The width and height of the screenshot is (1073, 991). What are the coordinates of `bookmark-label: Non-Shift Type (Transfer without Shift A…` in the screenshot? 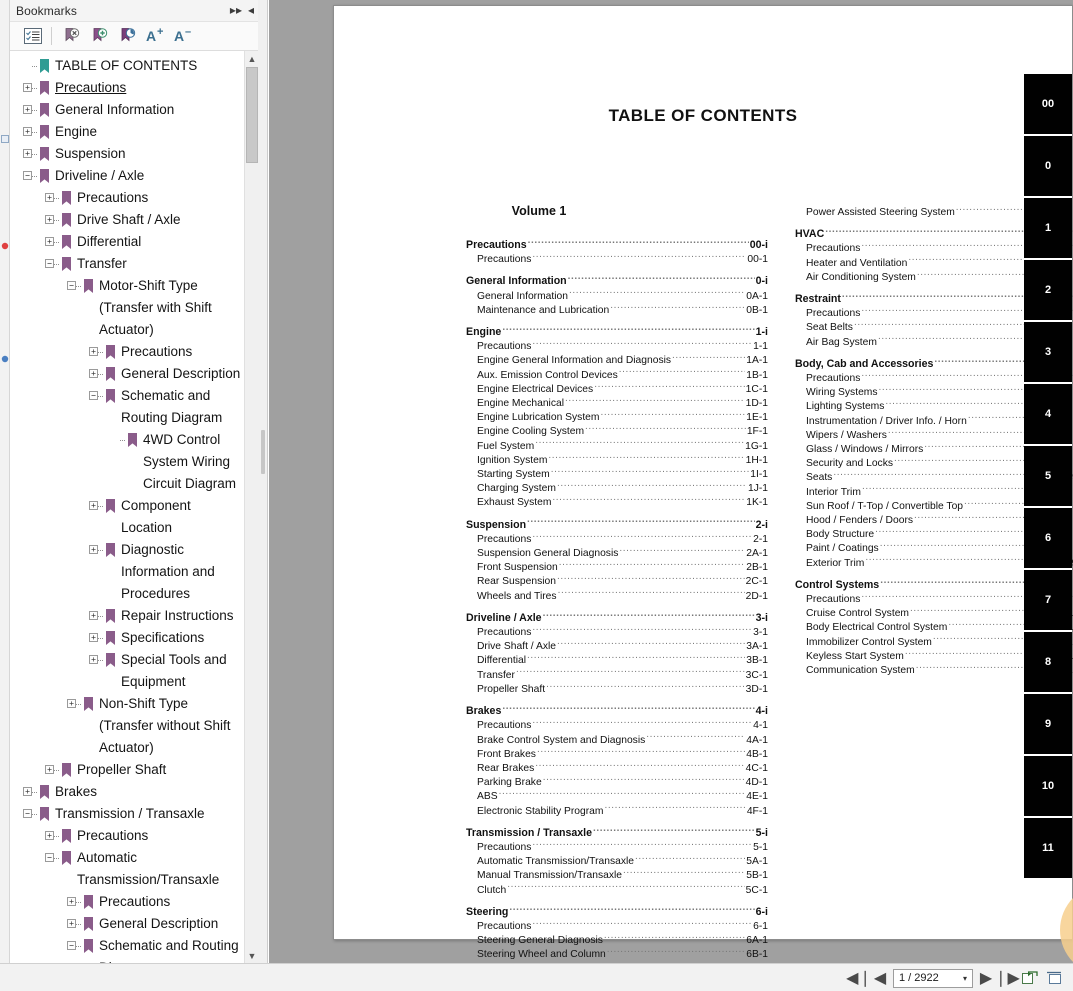 It's located at (170, 726).